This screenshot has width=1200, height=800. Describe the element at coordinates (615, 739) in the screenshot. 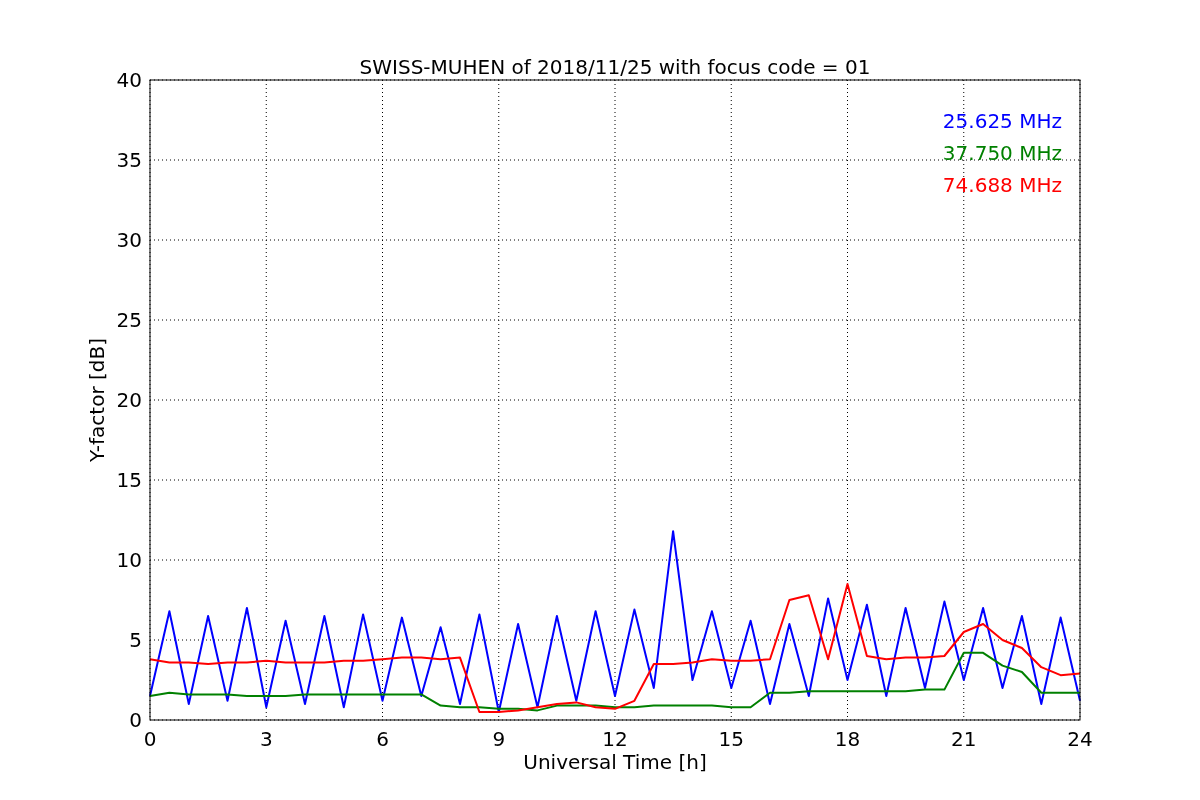

I see `tick-label: 12` at that location.